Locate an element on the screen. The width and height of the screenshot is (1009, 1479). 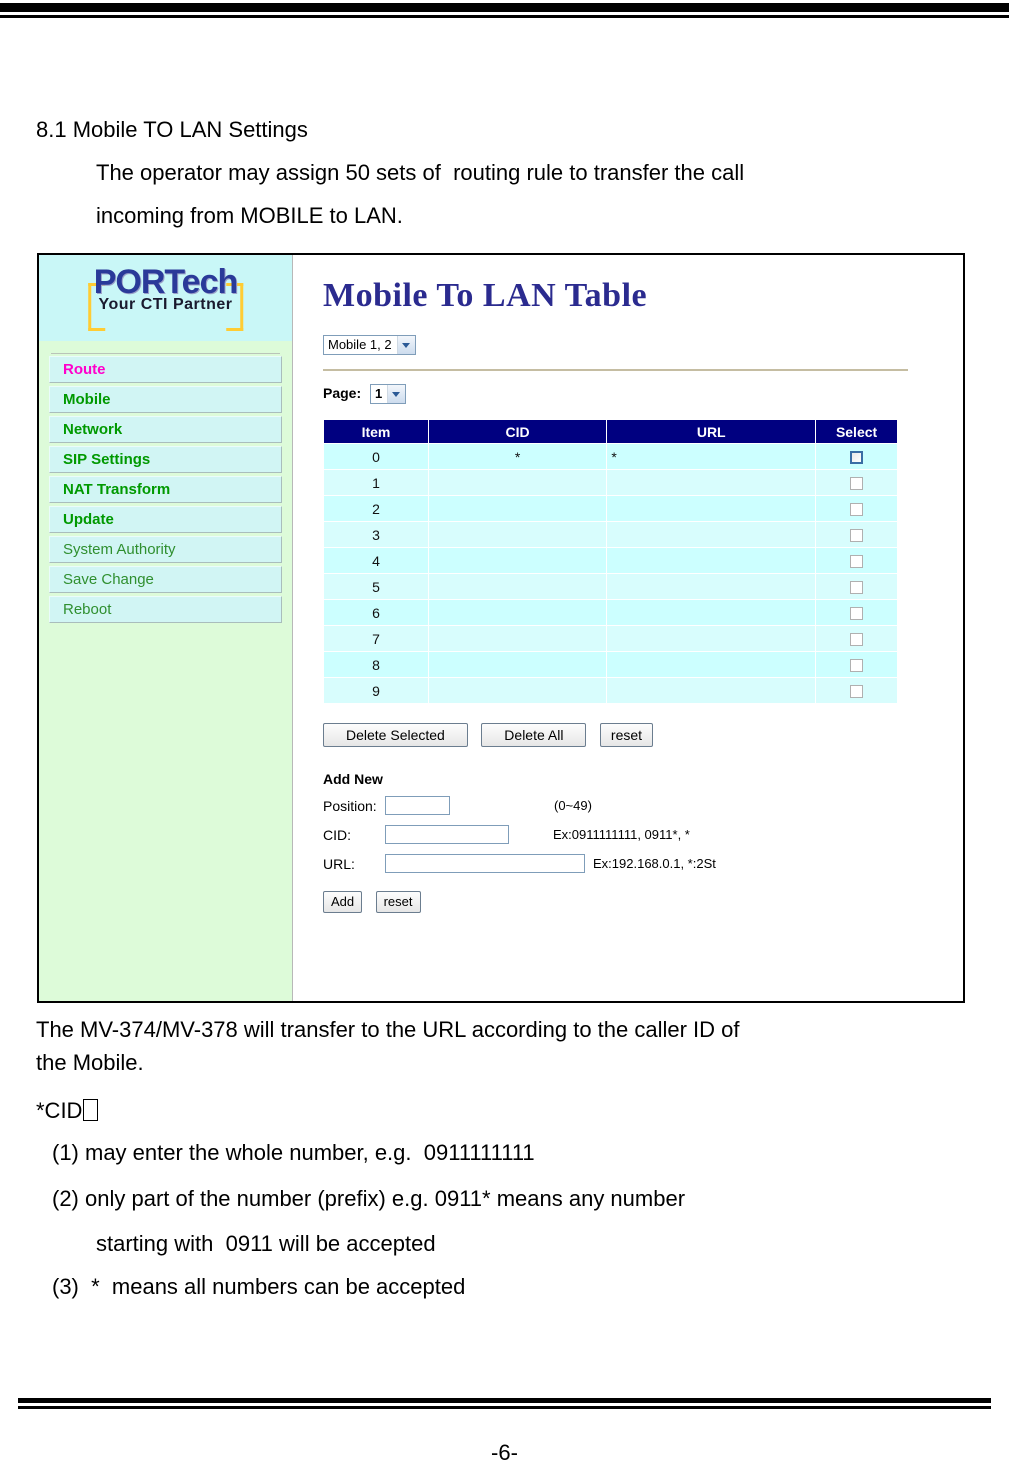
add-button: Add is located at coordinates (343, 902).